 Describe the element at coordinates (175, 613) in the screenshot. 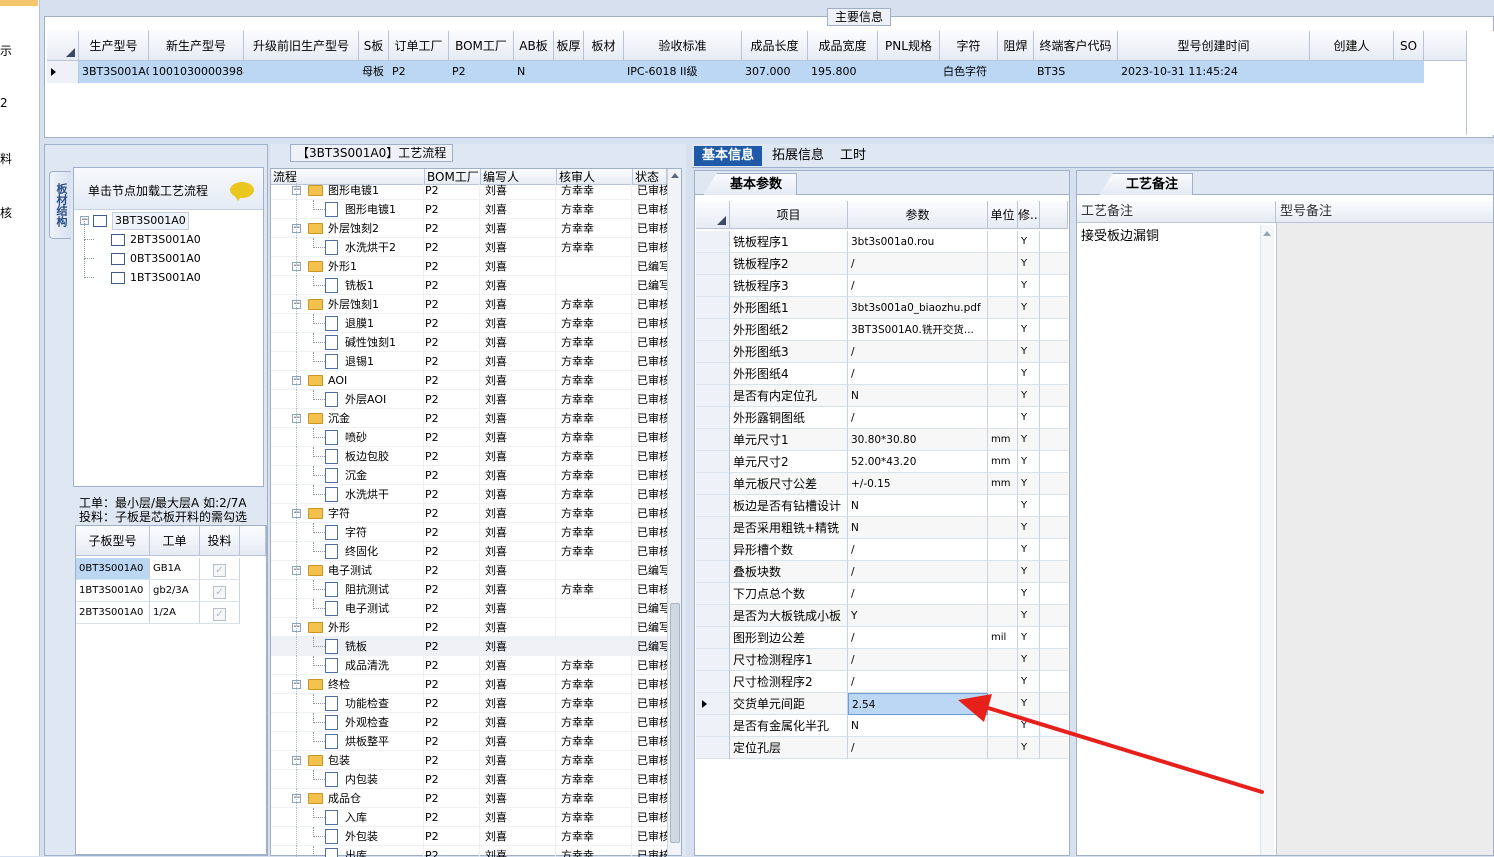

I see `table-cell: 1/2A` at that location.